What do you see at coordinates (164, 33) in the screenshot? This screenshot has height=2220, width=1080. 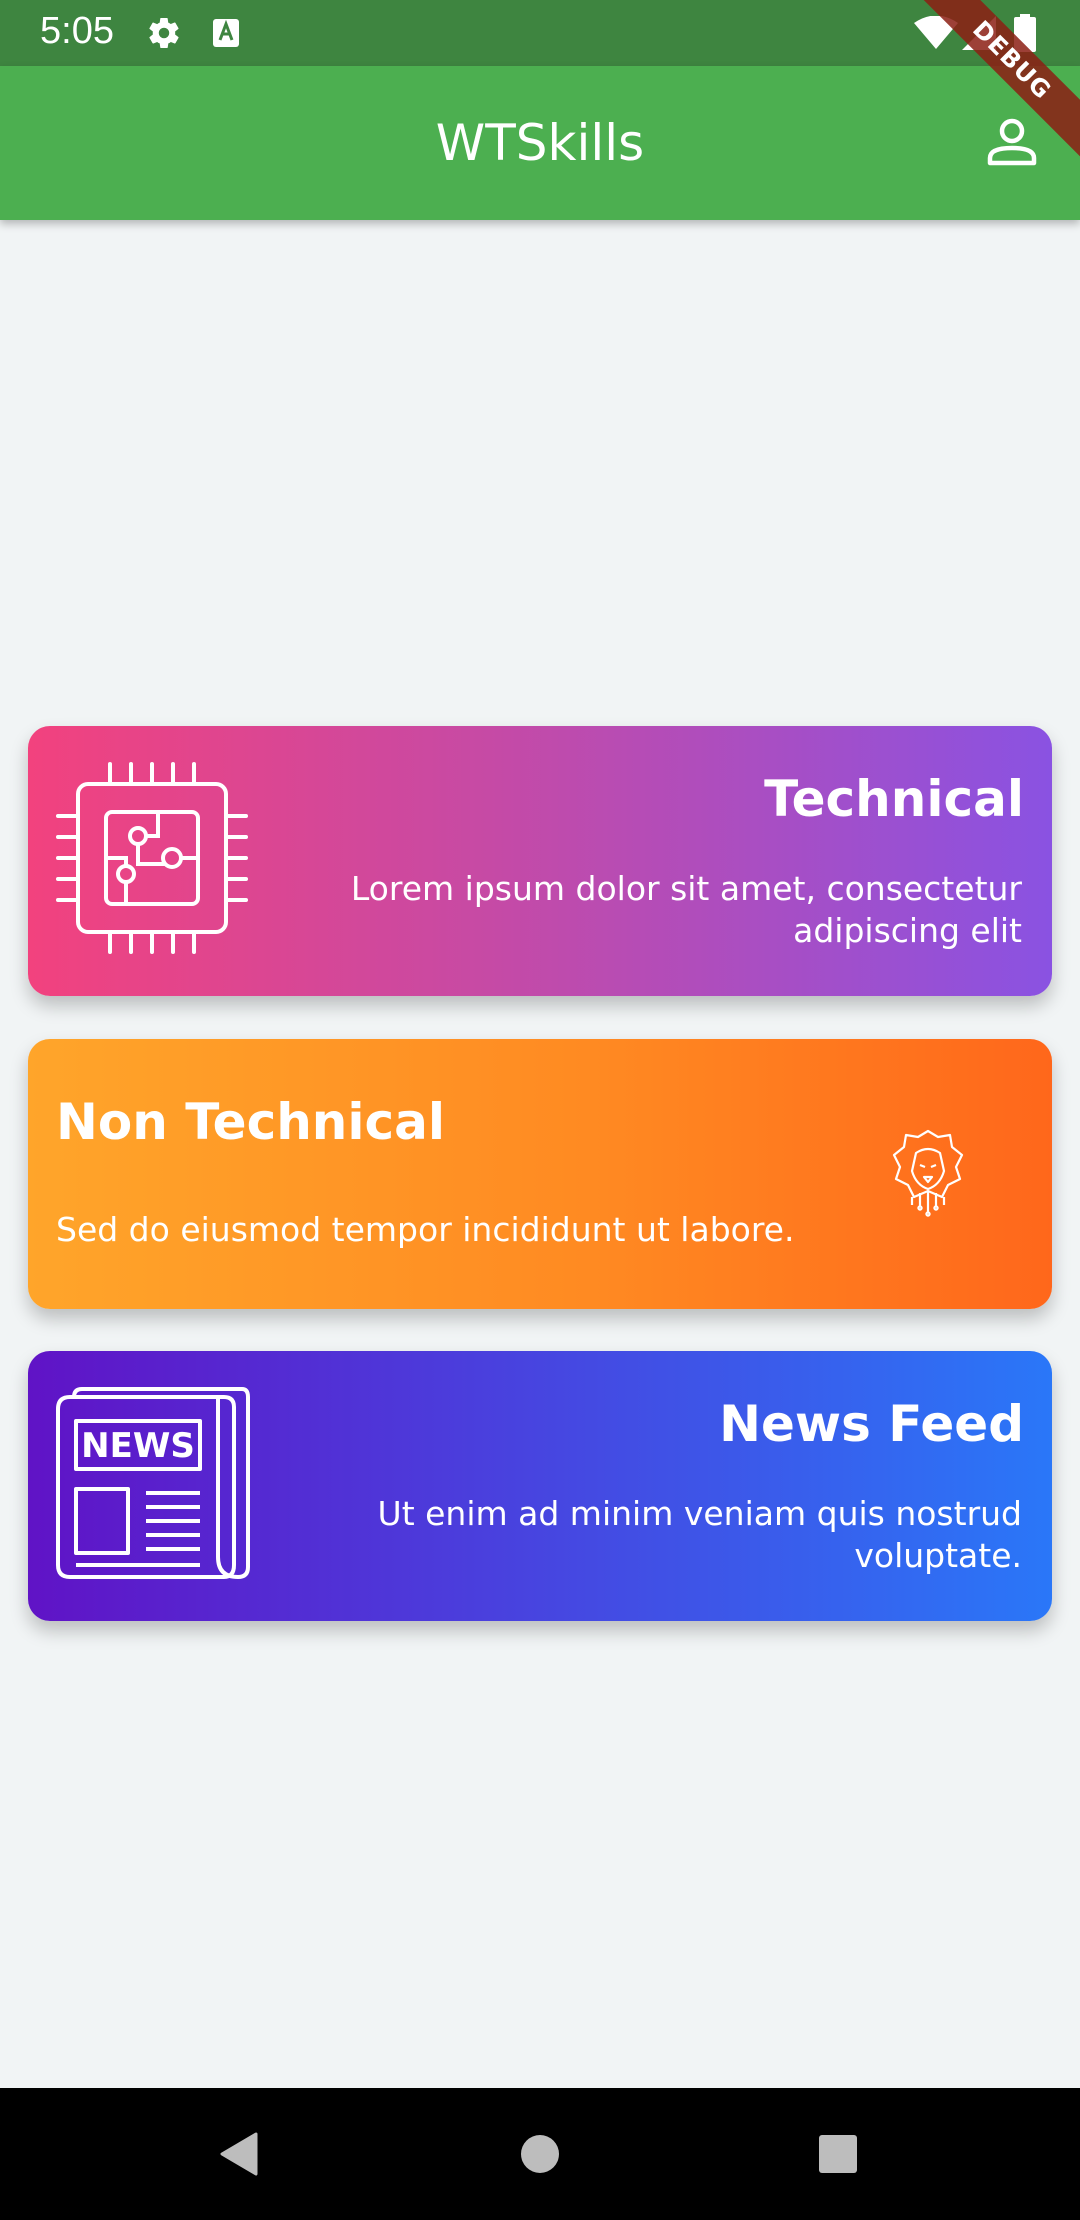 I see `settings-gear-icon` at bounding box center [164, 33].